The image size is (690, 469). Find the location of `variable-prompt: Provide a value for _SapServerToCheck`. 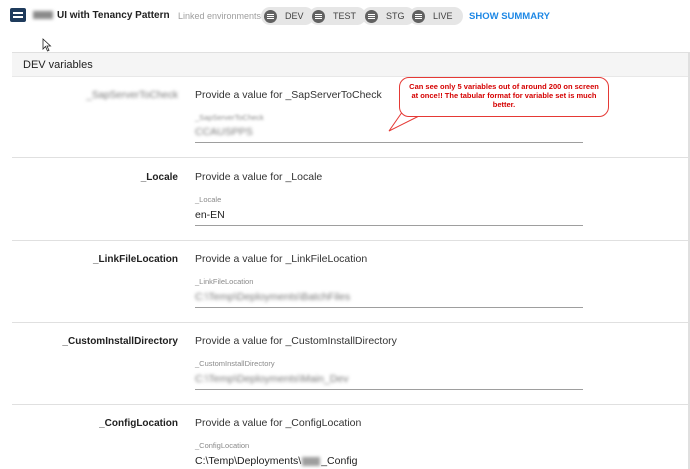

variable-prompt: Provide a value for _SapServerToCheck is located at coordinates (288, 95).